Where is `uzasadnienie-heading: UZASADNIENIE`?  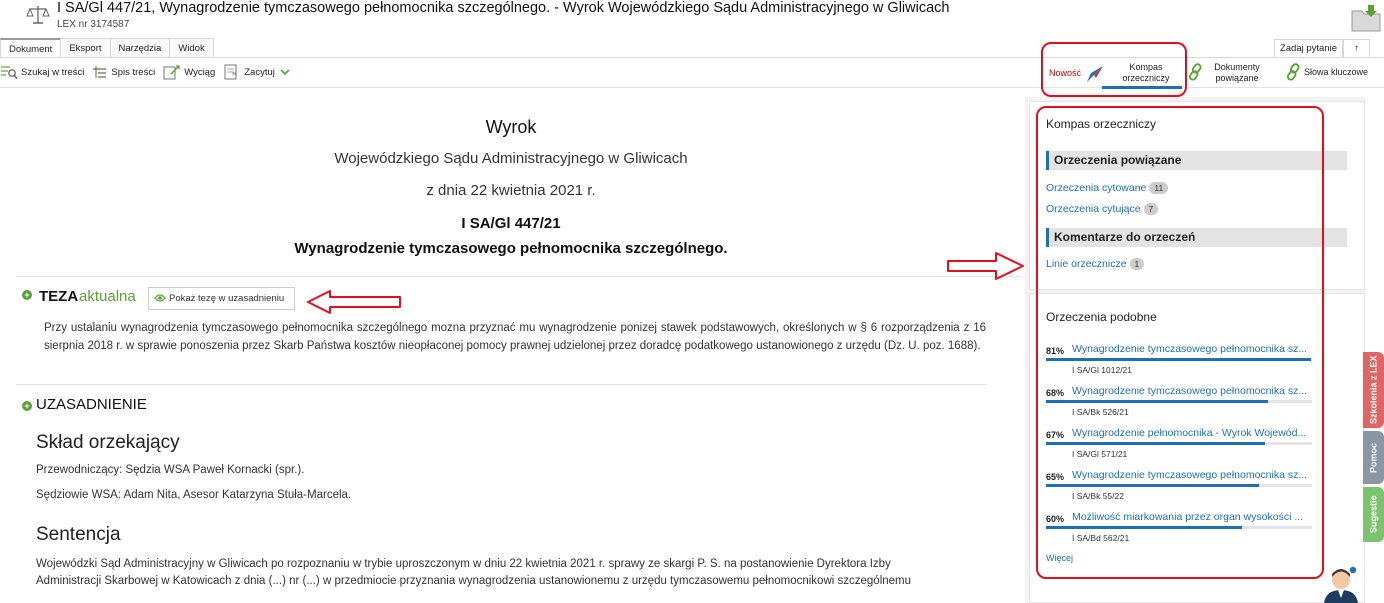 uzasadnienie-heading: UZASADNIENIE is located at coordinates (91, 404).